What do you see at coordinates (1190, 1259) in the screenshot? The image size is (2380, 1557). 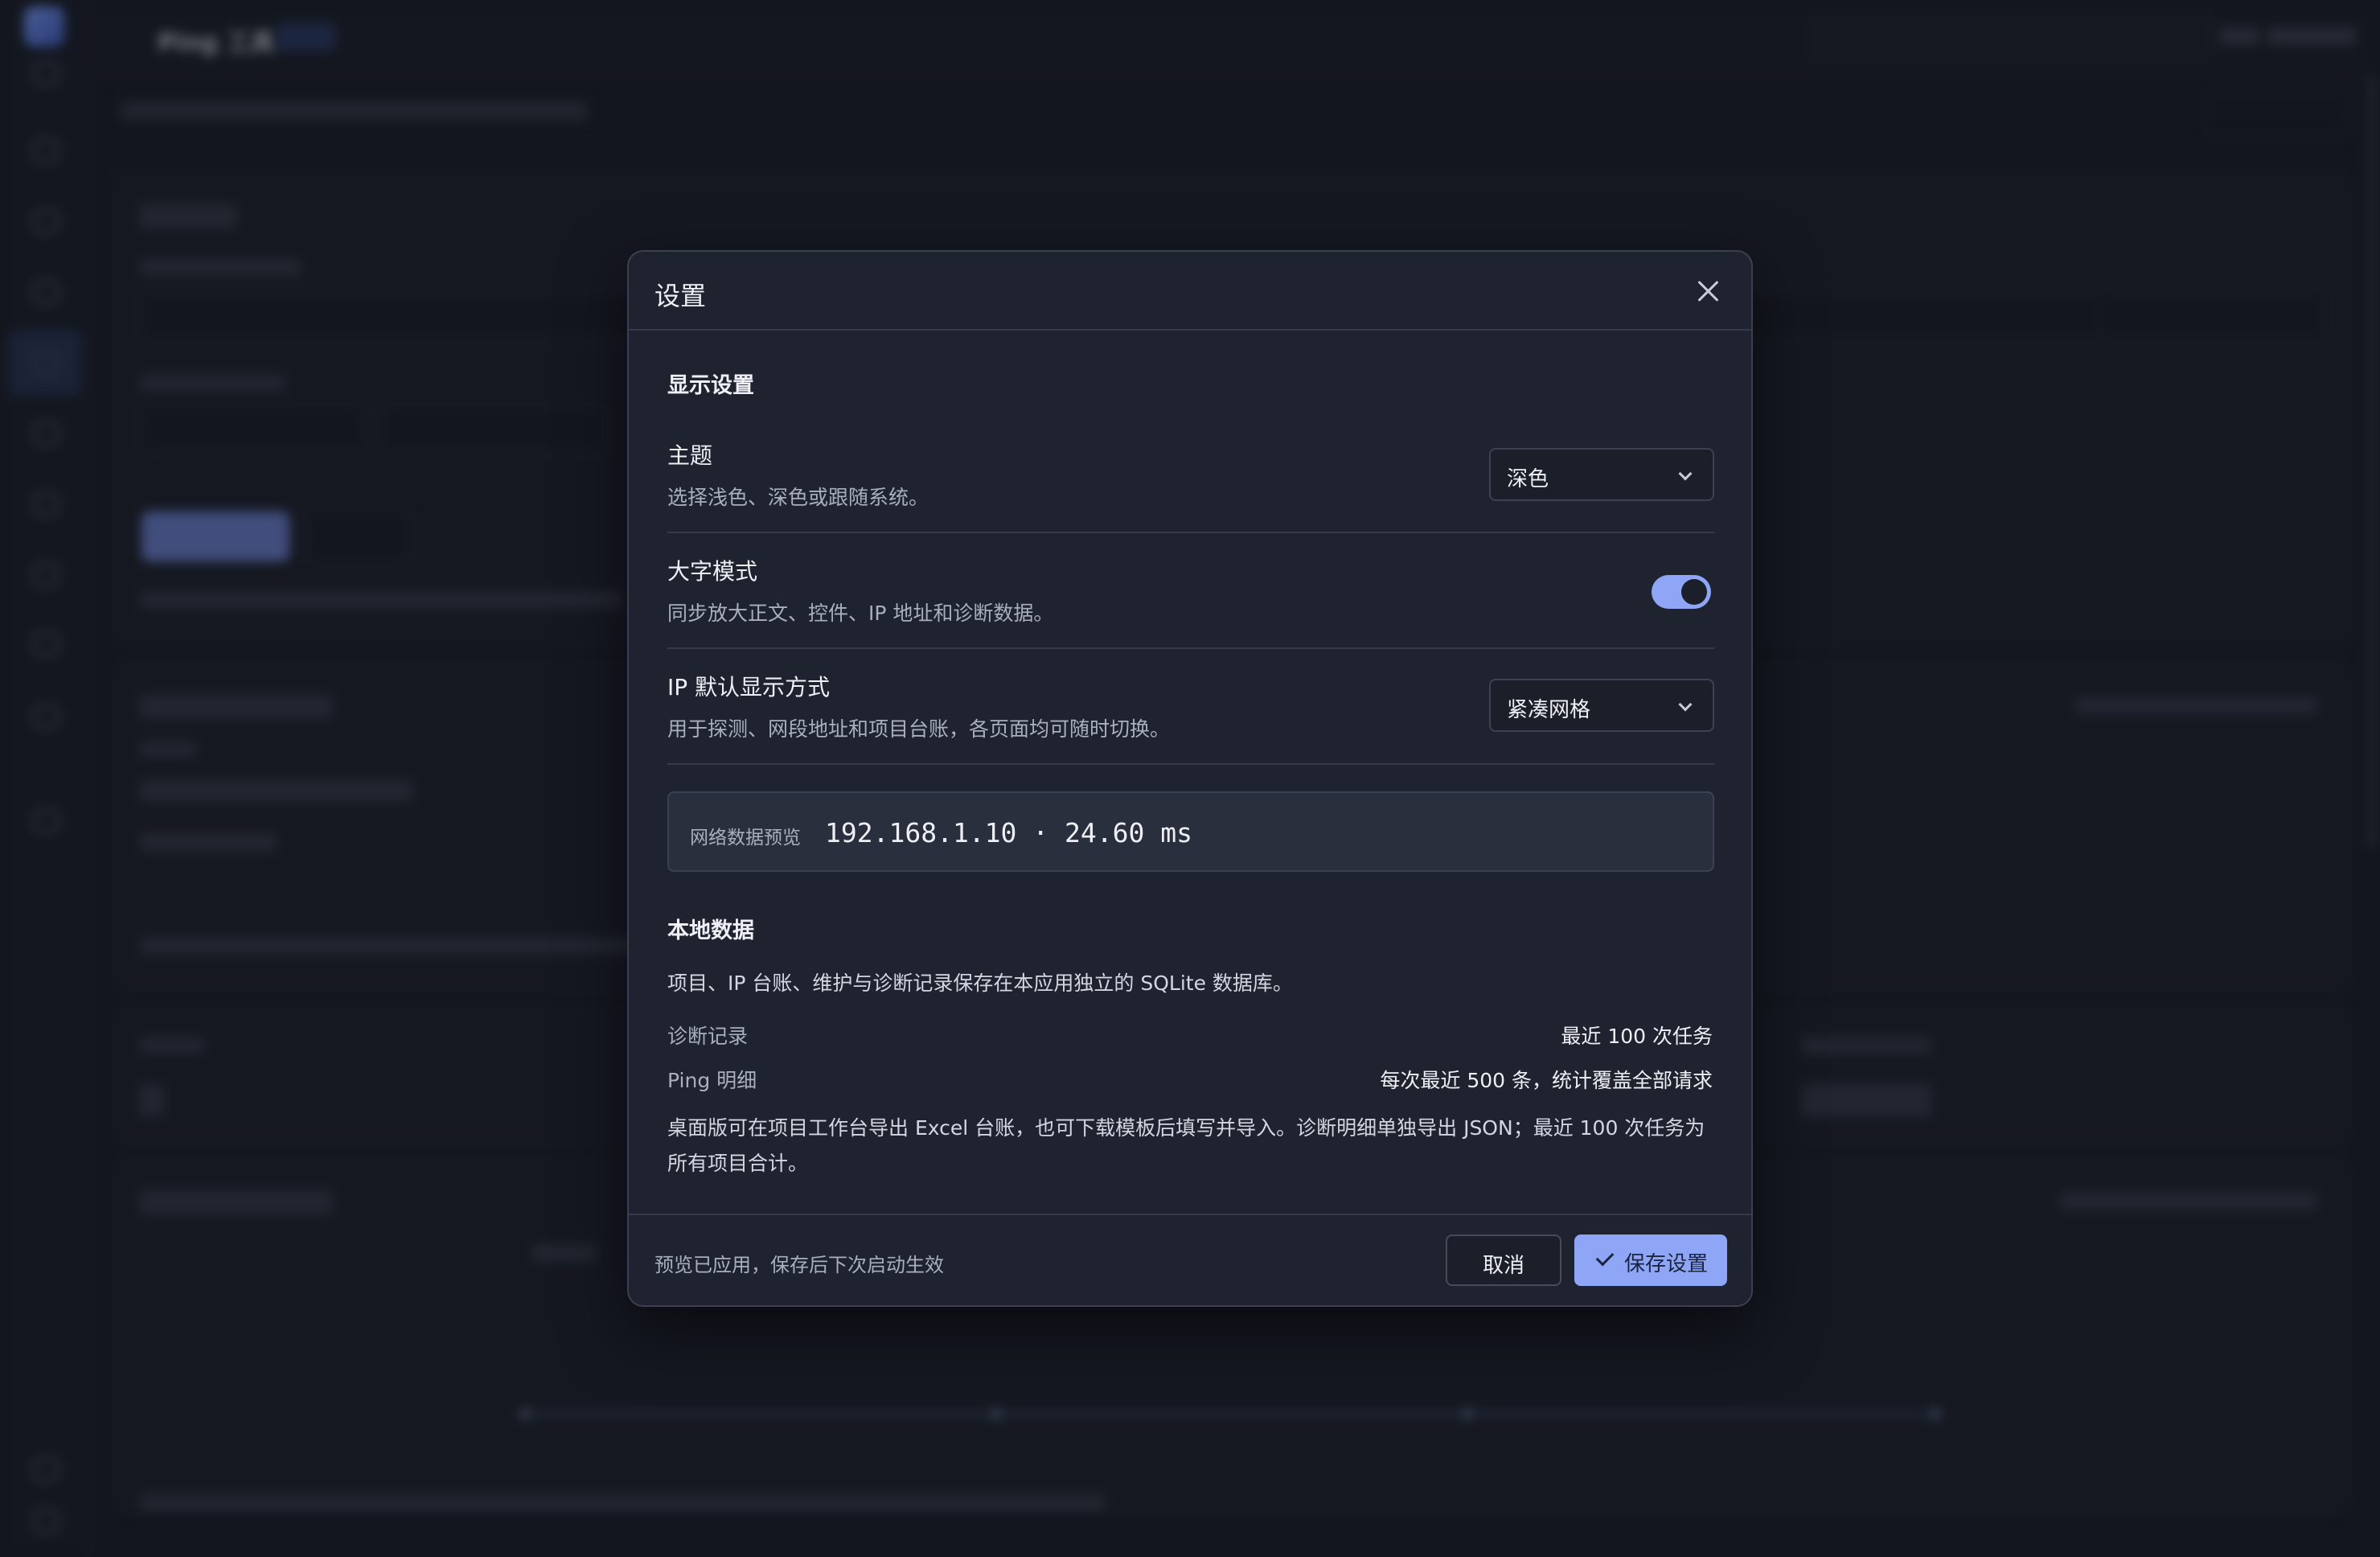 I see `dialog-footer: 预览已应用，保存后下次启动生效 取消 保存设置` at bounding box center [1190, 1259].